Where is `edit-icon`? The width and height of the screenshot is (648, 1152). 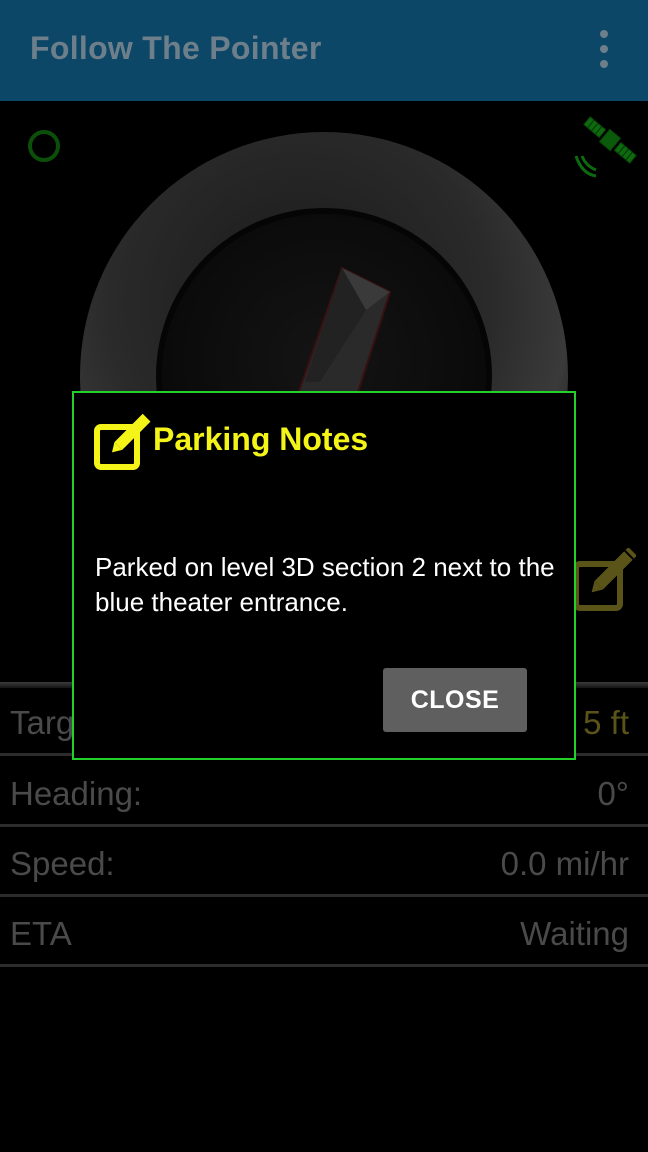
edit-icon is located at coordinates (122, 441).